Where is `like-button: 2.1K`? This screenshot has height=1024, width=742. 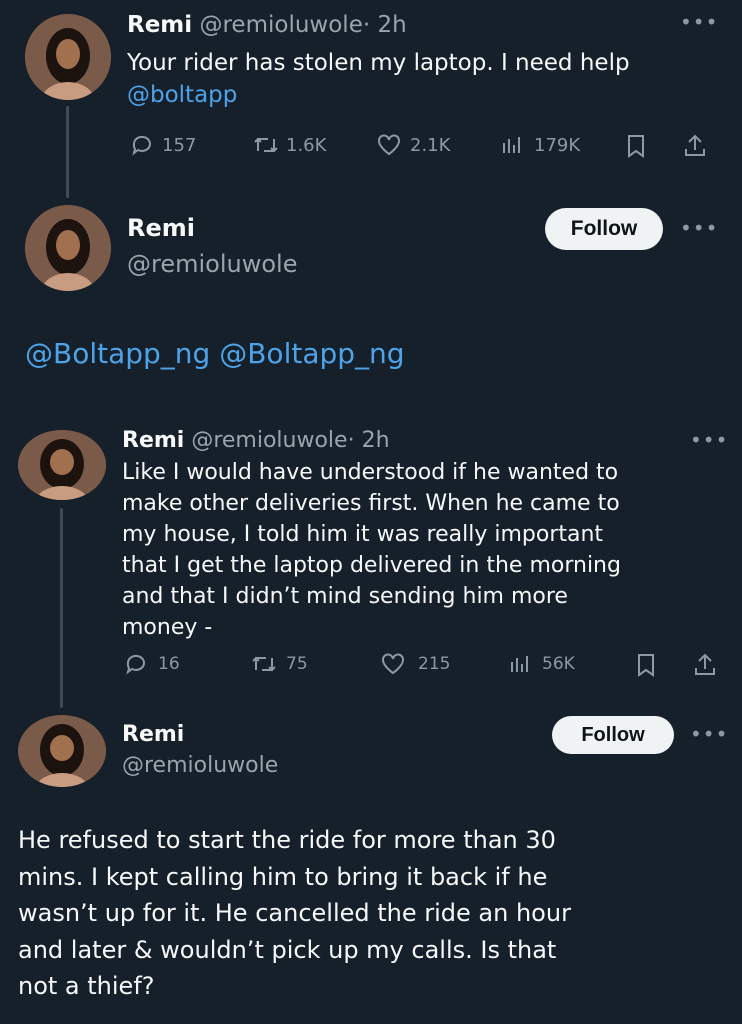
like-button: 2.1K is located at coordinates (413, 145).